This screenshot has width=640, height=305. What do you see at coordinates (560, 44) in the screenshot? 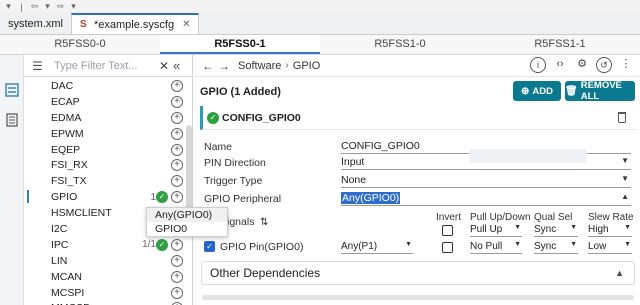
I see `tab-r5fss1-1: R5FSS1-1` at bounding box center [560, 44].